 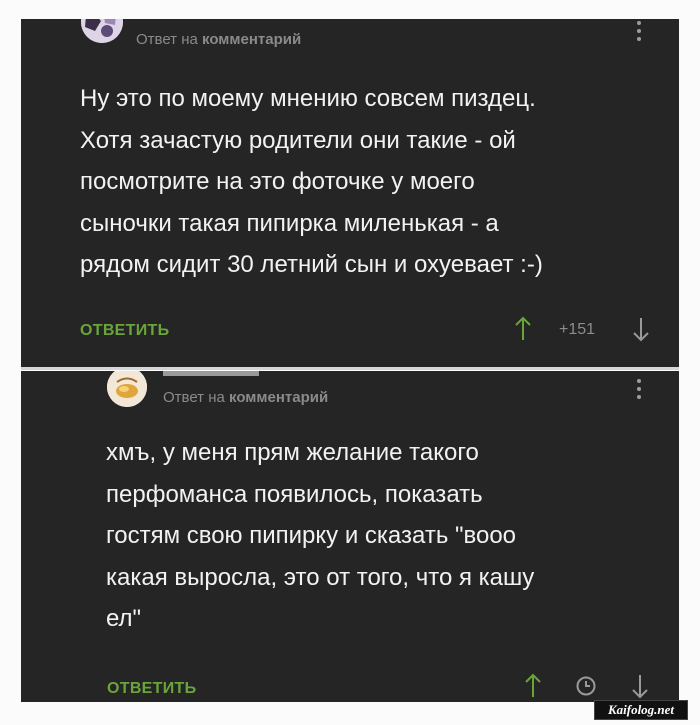 What do you see at coordinates (586, 686) in the screenshot?
I see `clock-icon` at bounding box center [586, 686].